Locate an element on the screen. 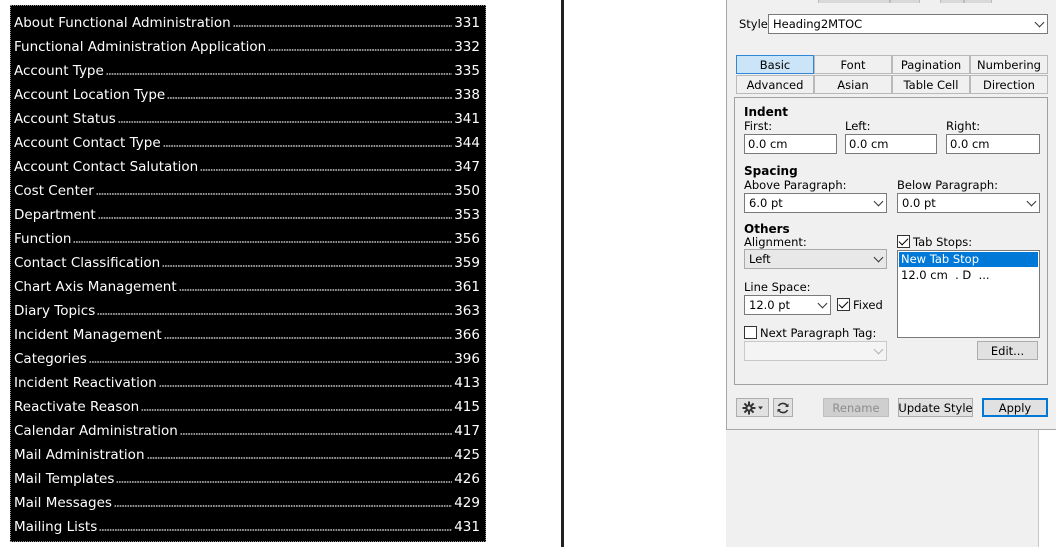 This screenshot has width=1056, height=547. update-style-button: Update Style is located at coordinates (935, 407).